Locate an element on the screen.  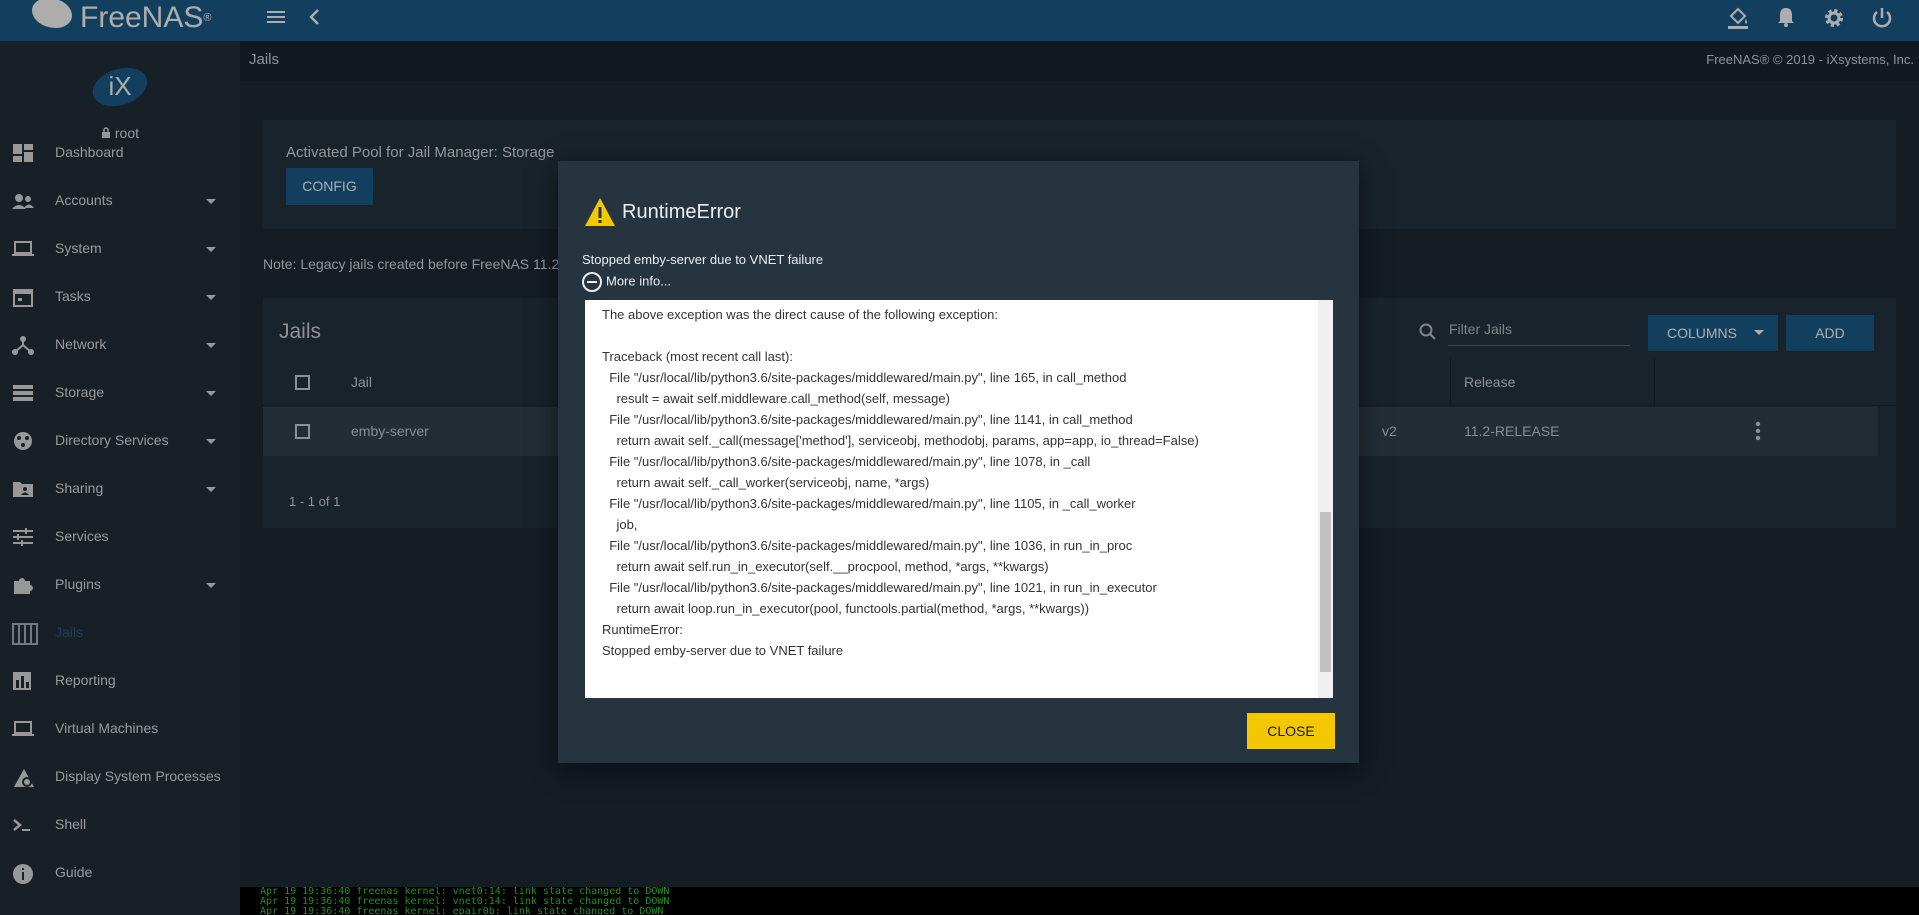
minus-circle-icon is located at coordinates (592, 282).